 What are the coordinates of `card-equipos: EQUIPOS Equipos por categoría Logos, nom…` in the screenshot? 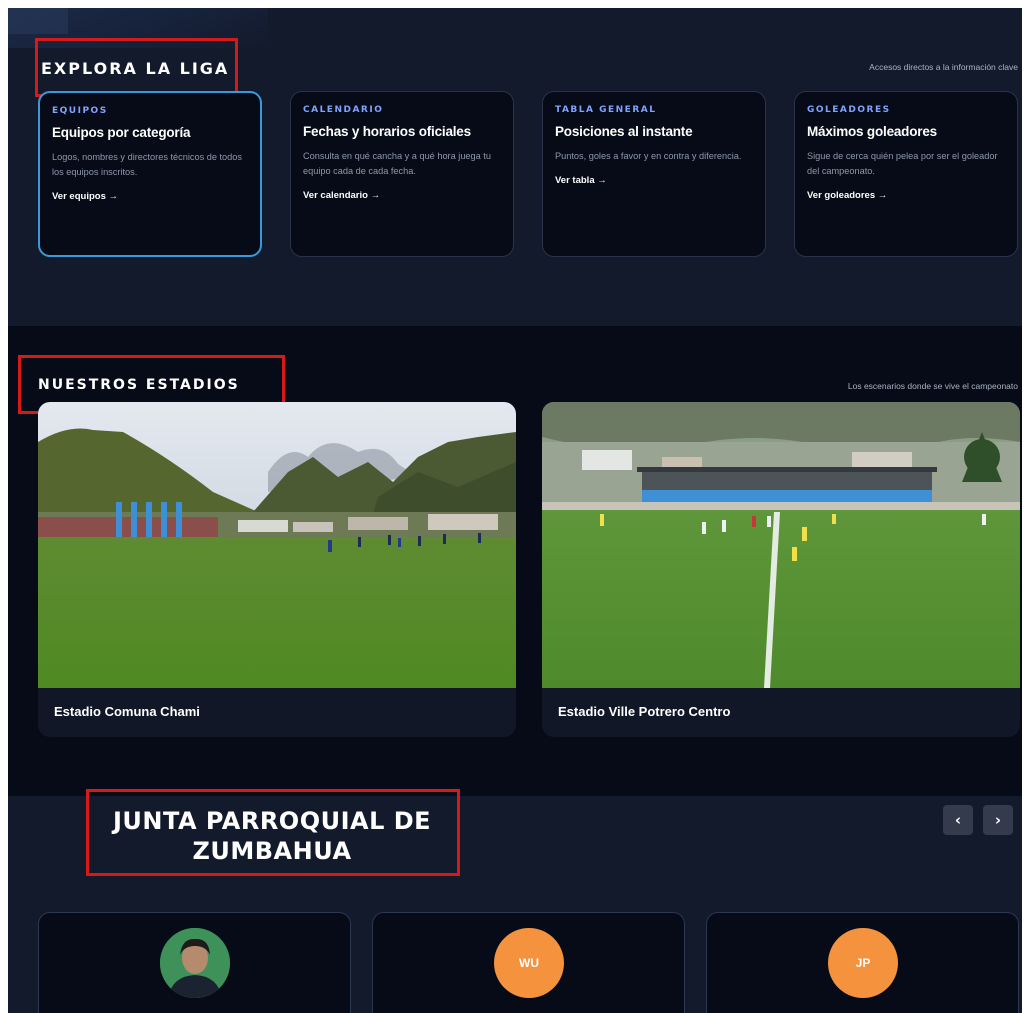 It's located at (150, 174).